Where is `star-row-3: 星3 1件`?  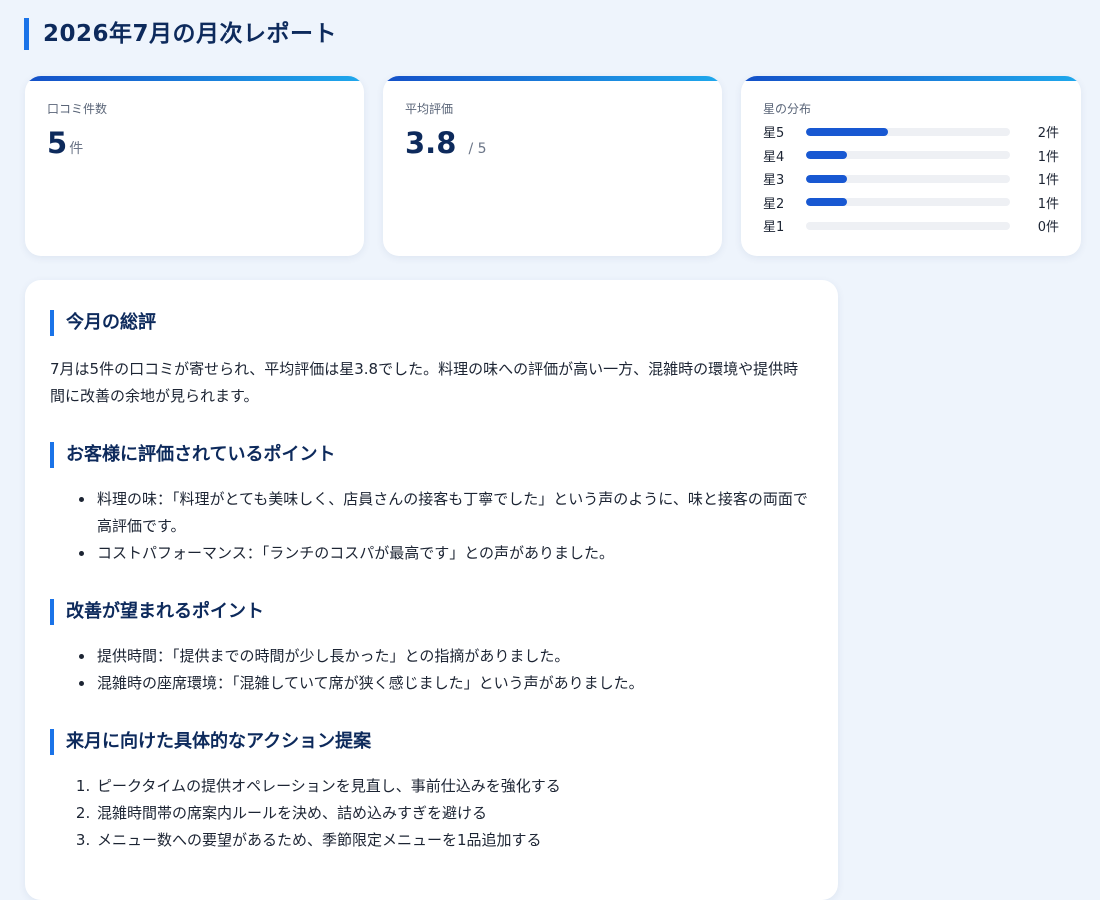 star-row-3: 星3 1件 is located at coordinates (911, 179).